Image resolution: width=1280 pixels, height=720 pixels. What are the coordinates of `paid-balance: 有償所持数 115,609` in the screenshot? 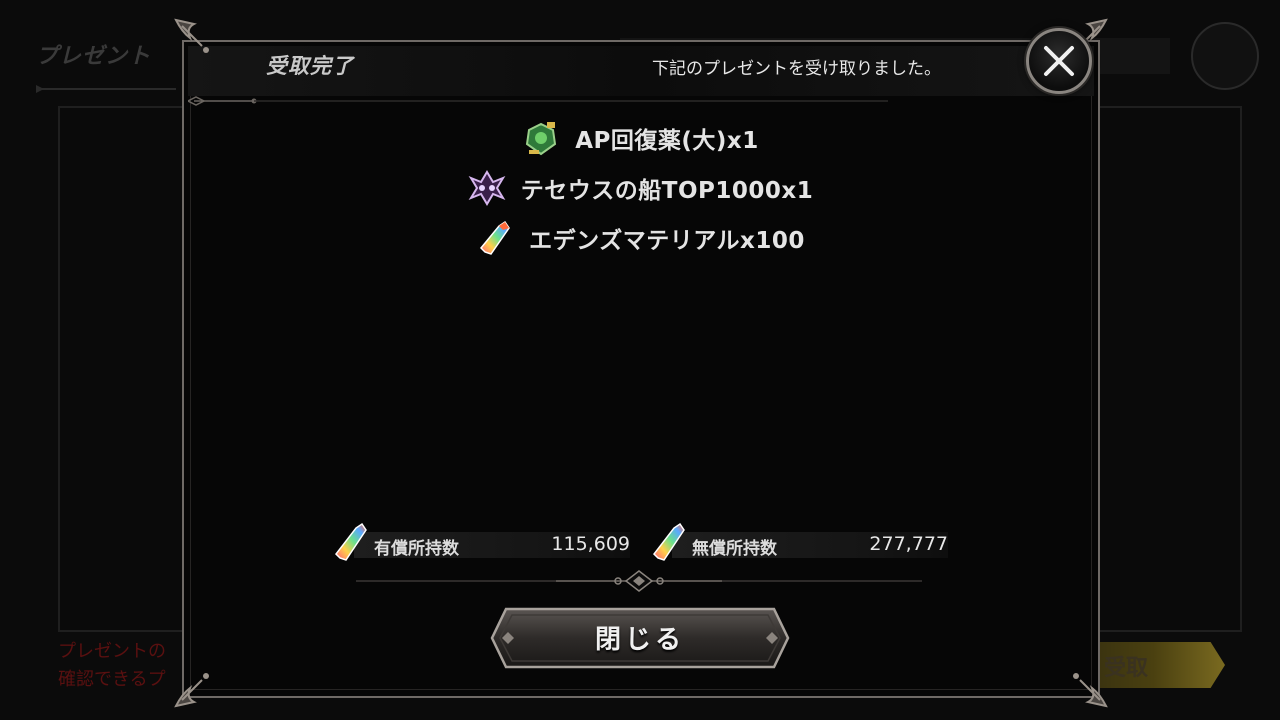 It's located at (482, 541).